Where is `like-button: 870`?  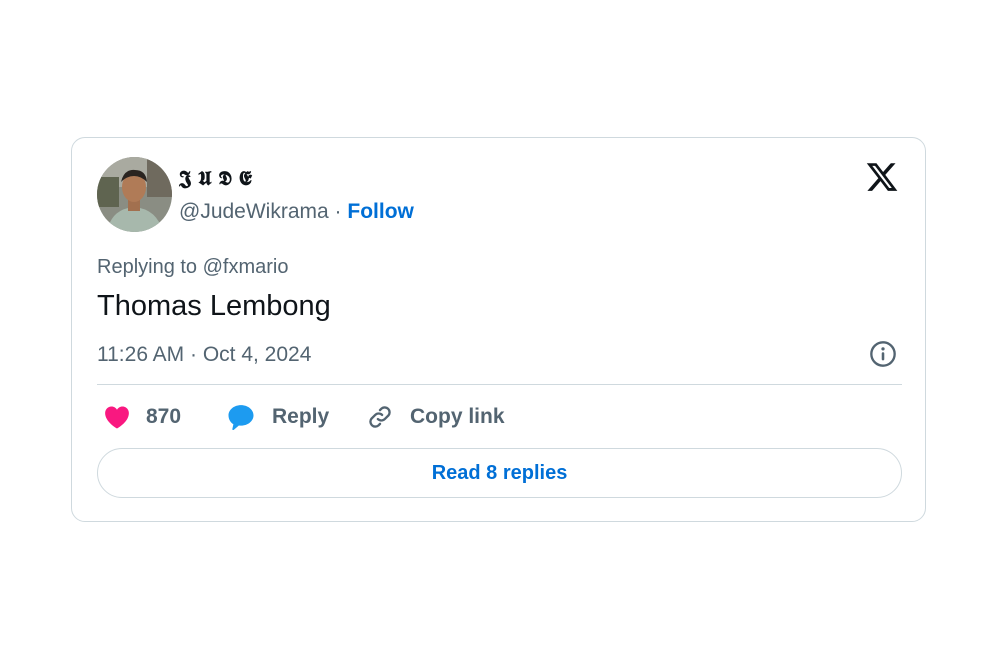 like-button: 870 is located at coordinates (141, 417).